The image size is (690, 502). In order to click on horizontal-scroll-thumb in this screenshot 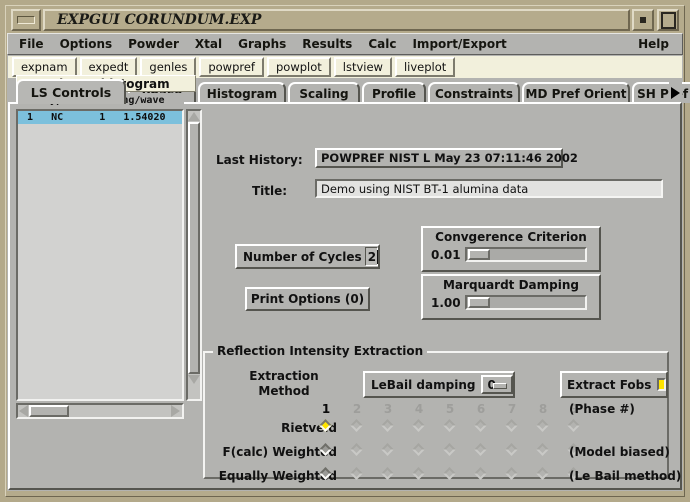, I will do `click(49, 411)`.